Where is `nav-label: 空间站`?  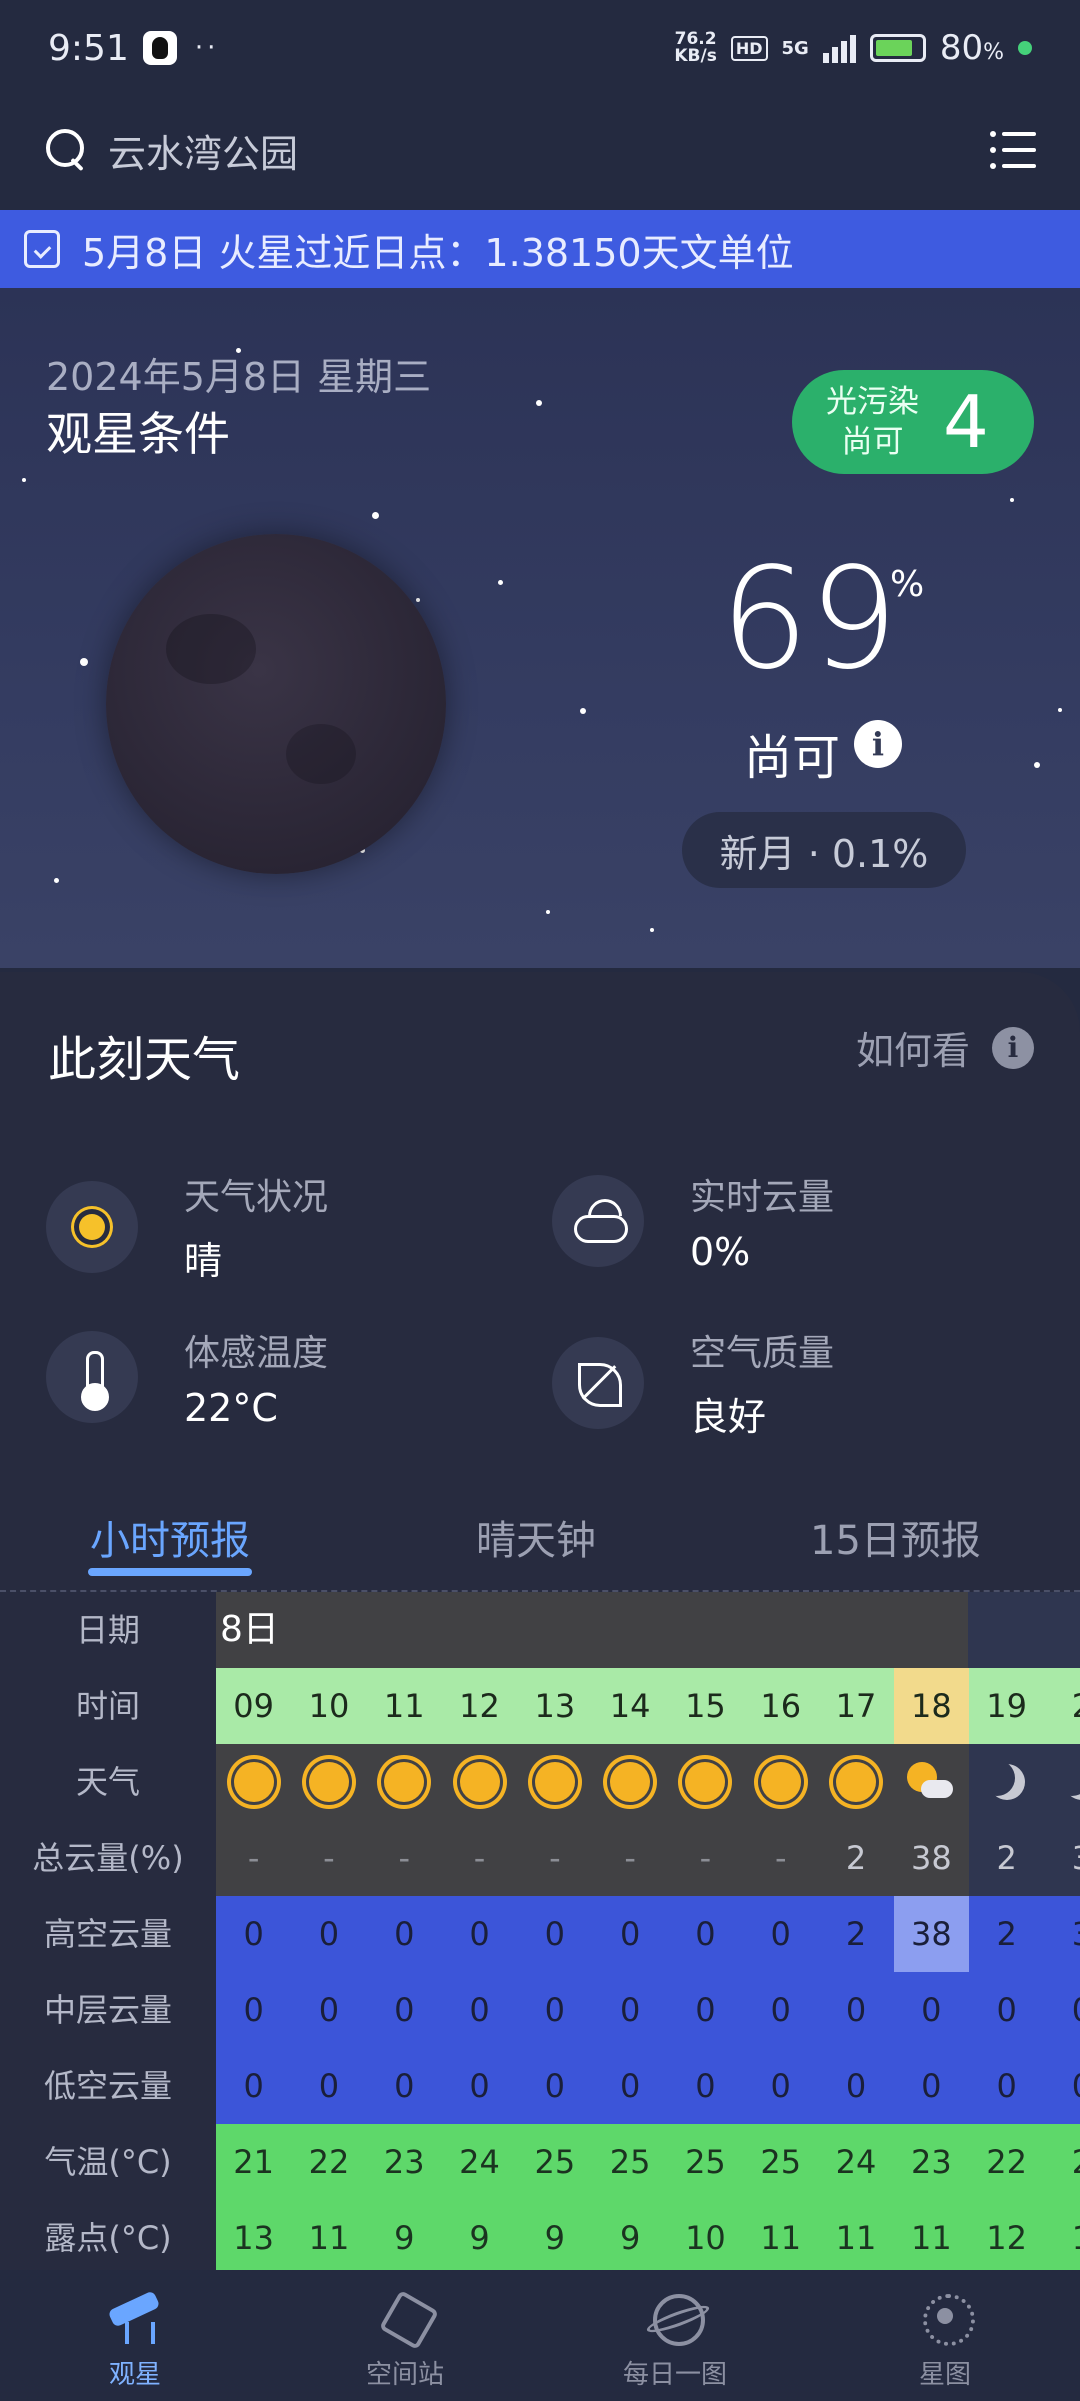 nav-label: 空间站 is located at coordinates (404, 2375).